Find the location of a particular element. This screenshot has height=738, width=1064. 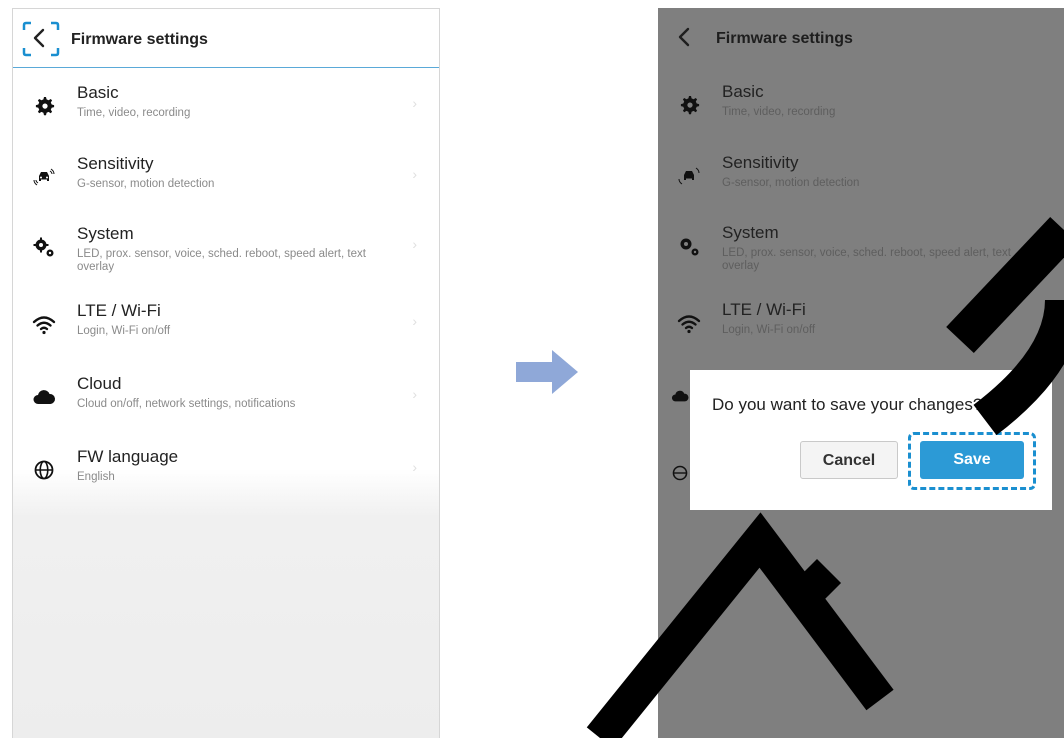

item-title: FW language is located at coordinates (128, 456).